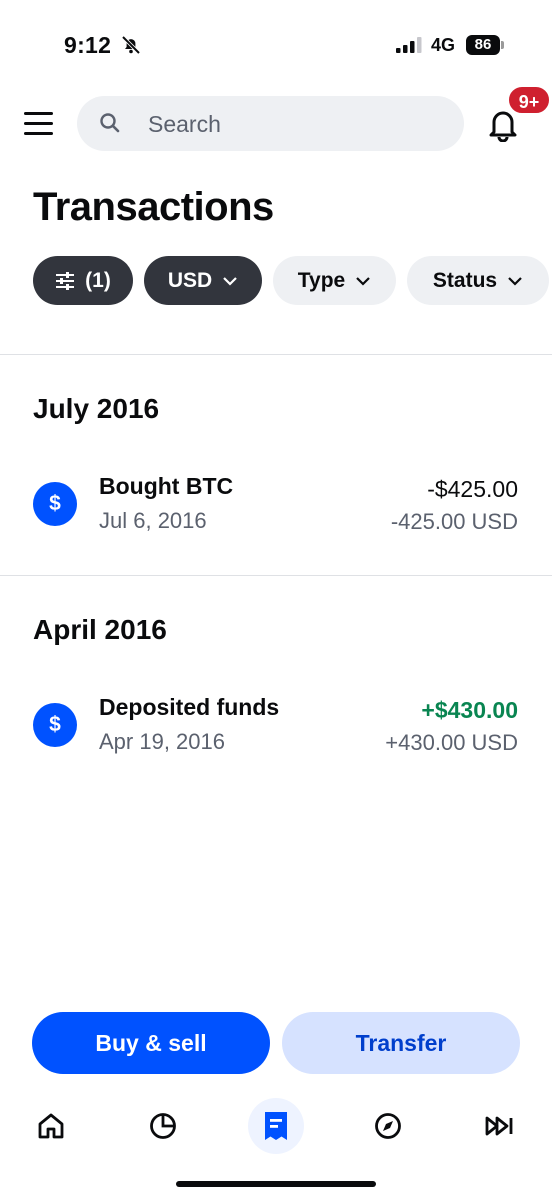  I want to click on filter-chip-type: Type, so click(334, 280).